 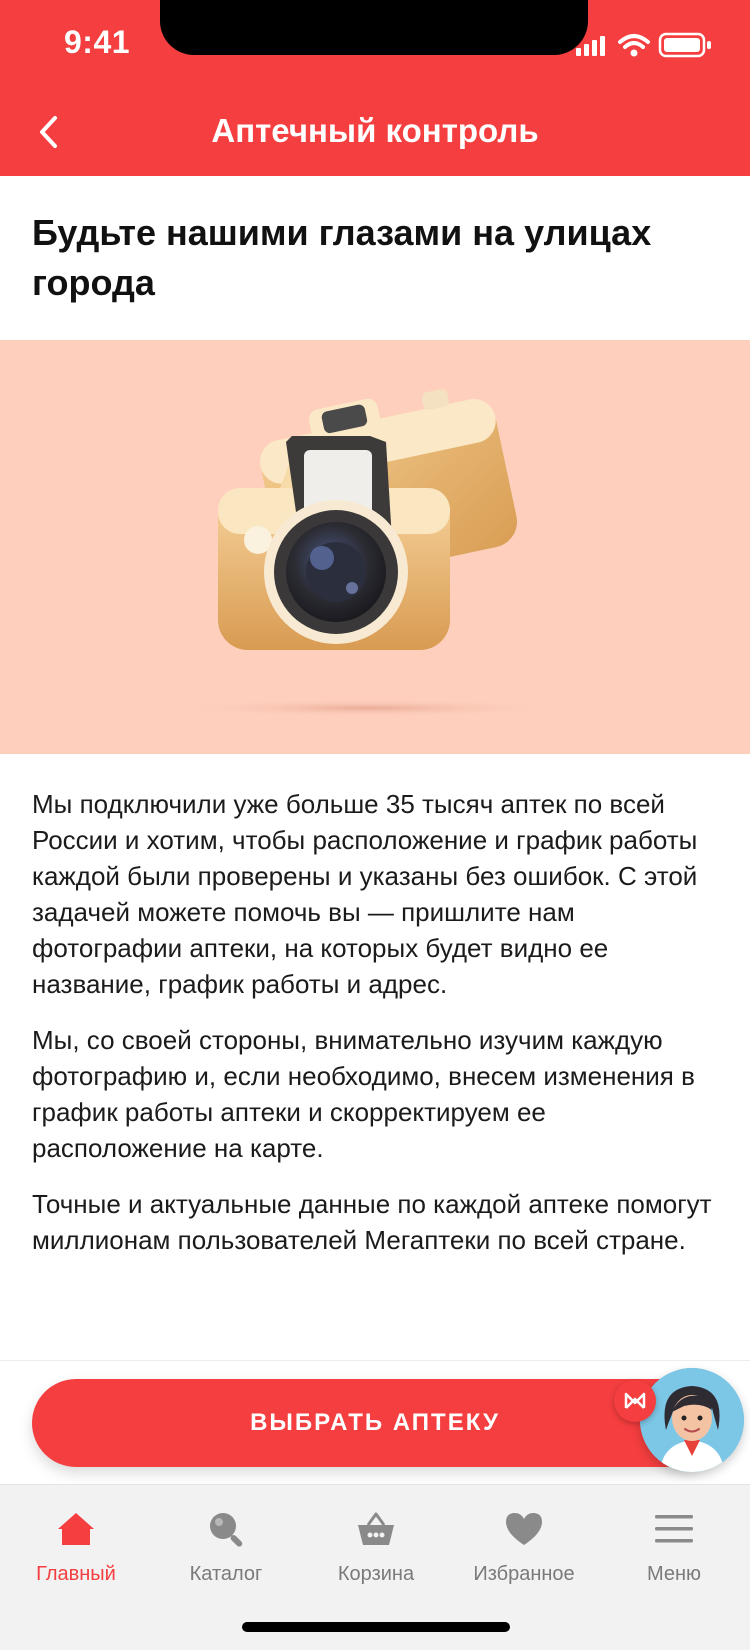 What do you see at coordinates (226, 1529) in the screenshot?
I see `search-icon` at bounding box center [226, 1529].